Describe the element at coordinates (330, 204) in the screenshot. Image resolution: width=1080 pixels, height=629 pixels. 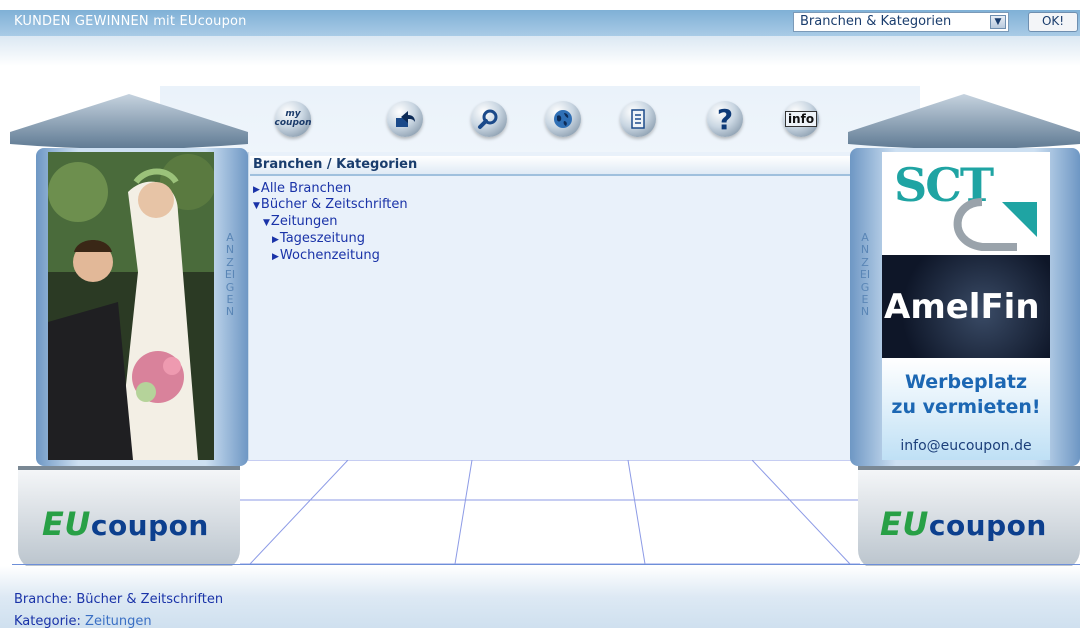
I see `tree-item-buecher-zeitschriften: ▼Bücher & Zeitschriften` at that location.